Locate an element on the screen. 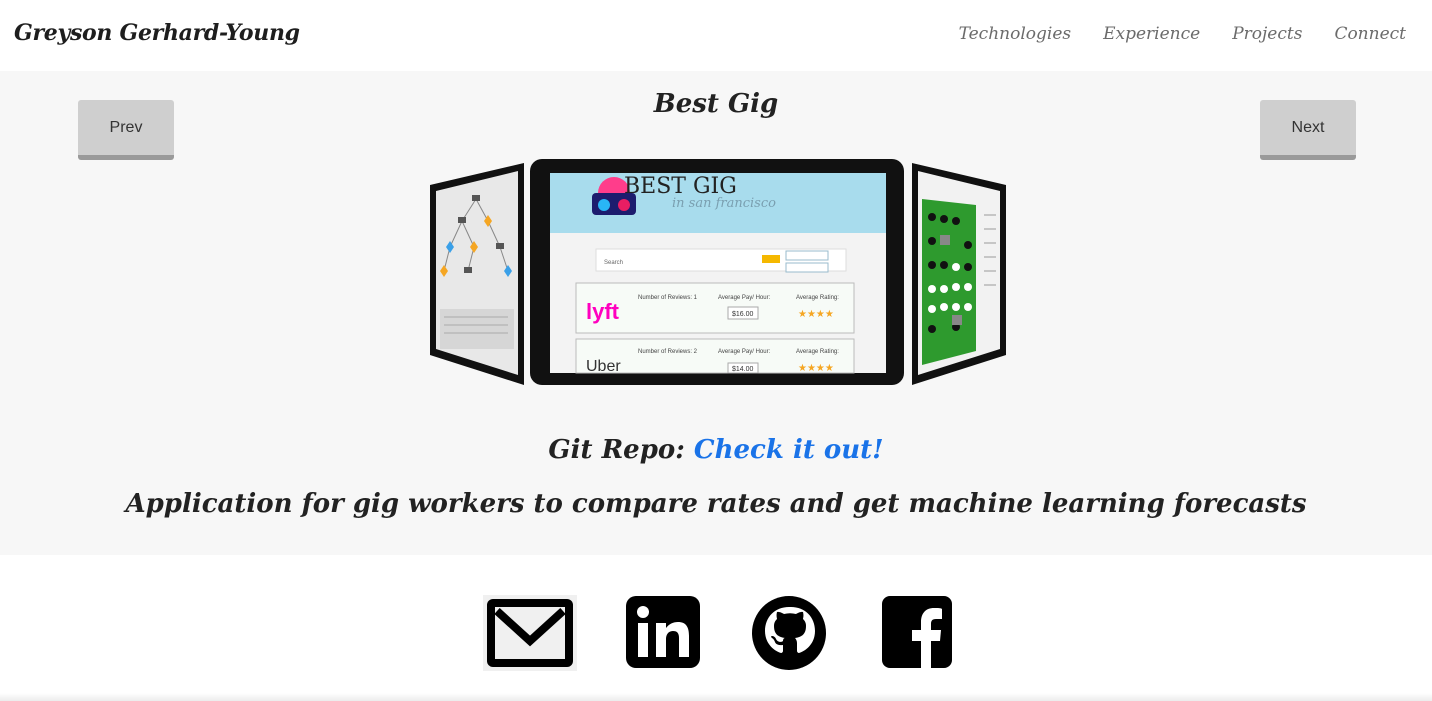 This screenshot has width=1432, height=701. row1-reviews: Number of Reviews: 1 is located at coordinates (668, 298).